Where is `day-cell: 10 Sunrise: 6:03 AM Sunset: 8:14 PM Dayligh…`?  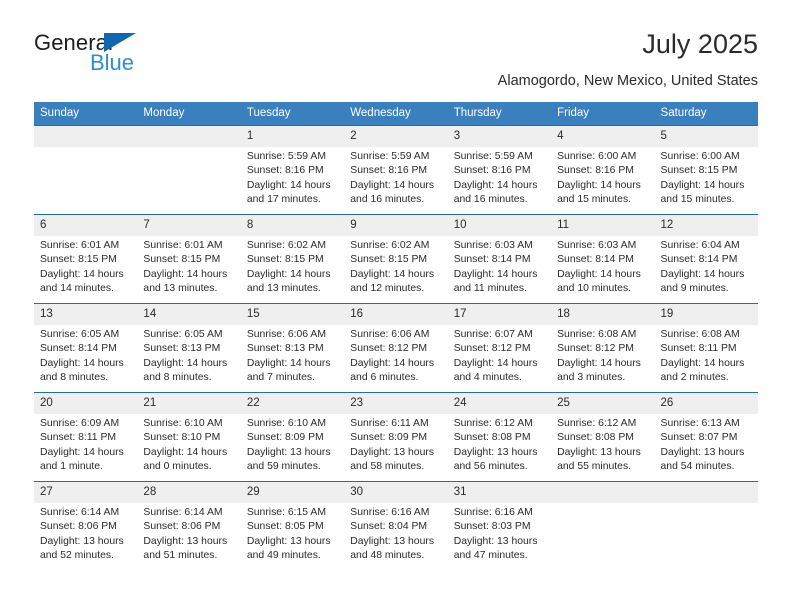
day-cell: 10 Sunrise: 6:03 AM Sunset: 8:14 PM Dayligh… is located at coordinates (499, 259).